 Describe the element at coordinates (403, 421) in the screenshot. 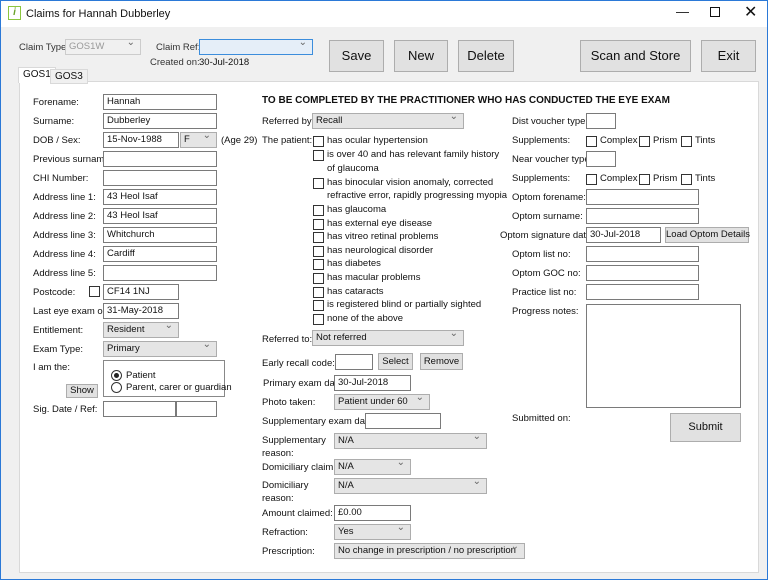

I see `supp-exam-date-input` at that location.